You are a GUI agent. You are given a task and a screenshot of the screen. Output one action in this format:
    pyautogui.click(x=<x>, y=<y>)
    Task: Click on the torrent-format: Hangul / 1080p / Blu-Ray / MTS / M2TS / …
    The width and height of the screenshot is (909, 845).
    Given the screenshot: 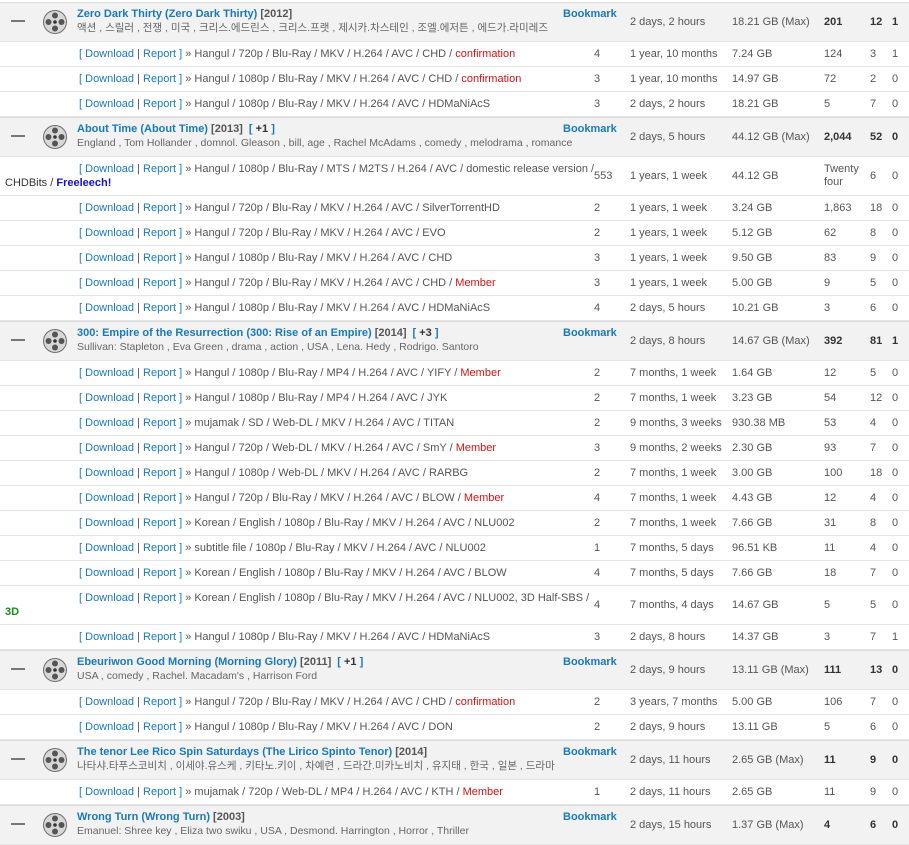 What is the action you would take?
    pyautogui.click(x=394, y=169)
    